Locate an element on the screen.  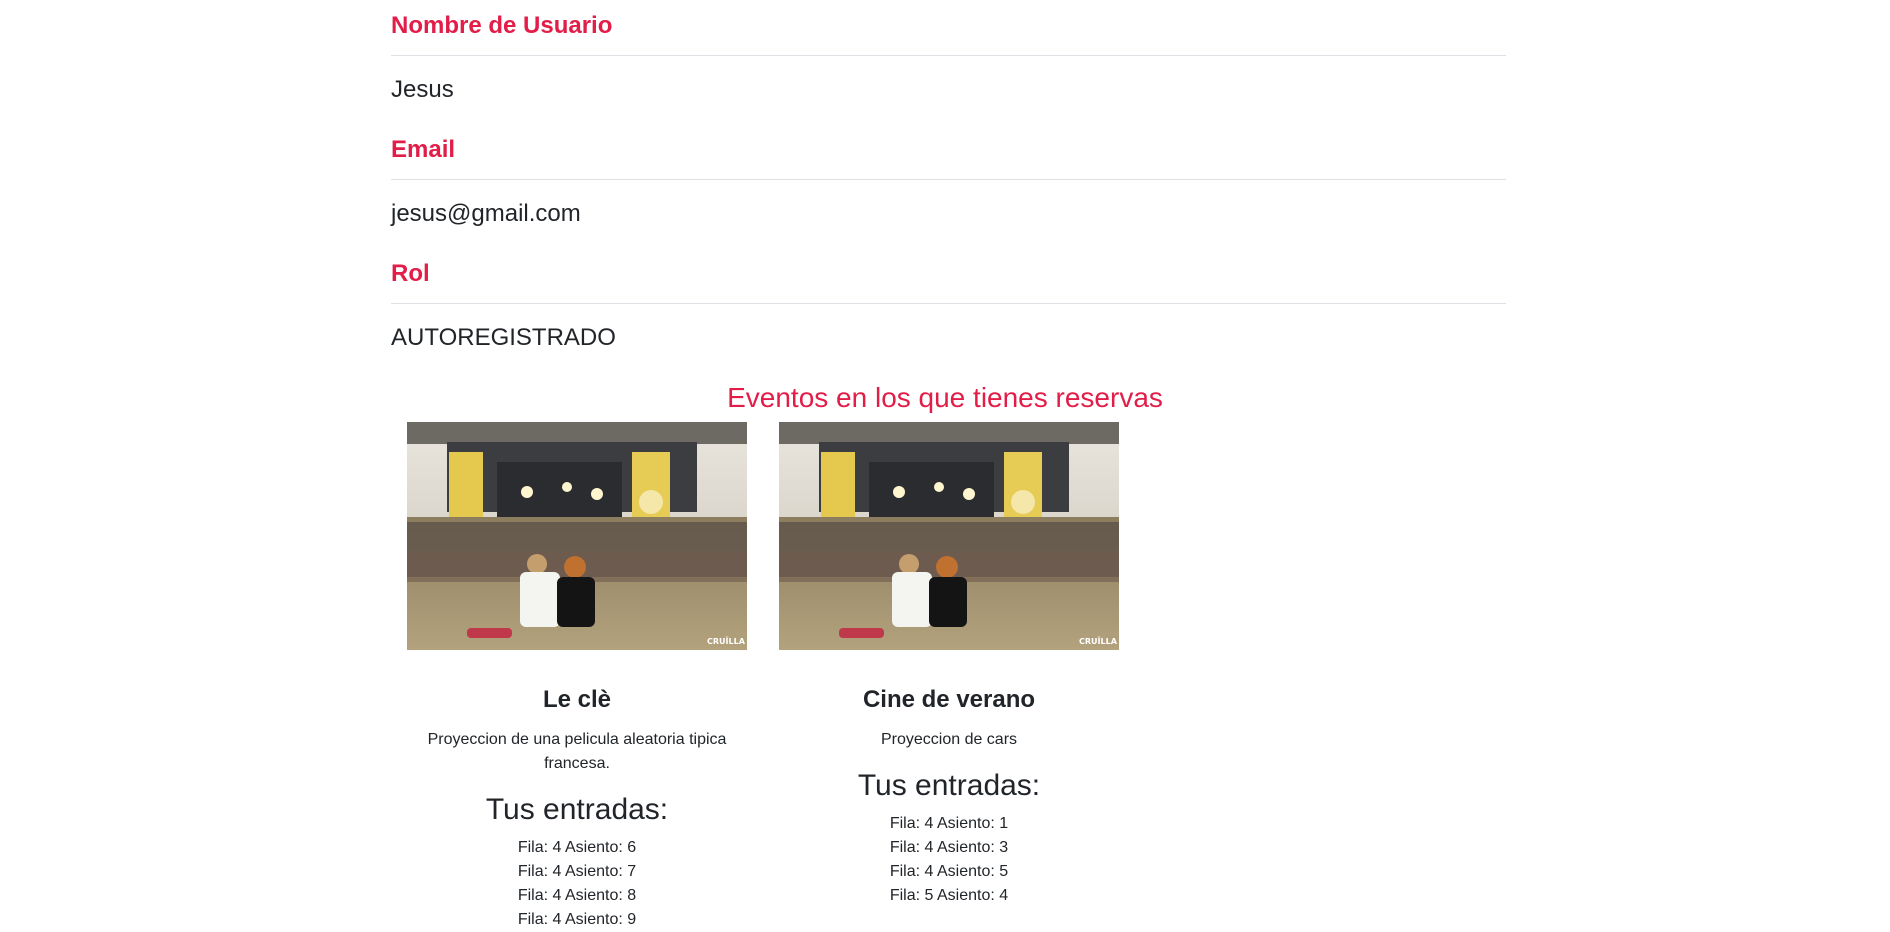
role-label: Rol is located at coordinates (948, 276).